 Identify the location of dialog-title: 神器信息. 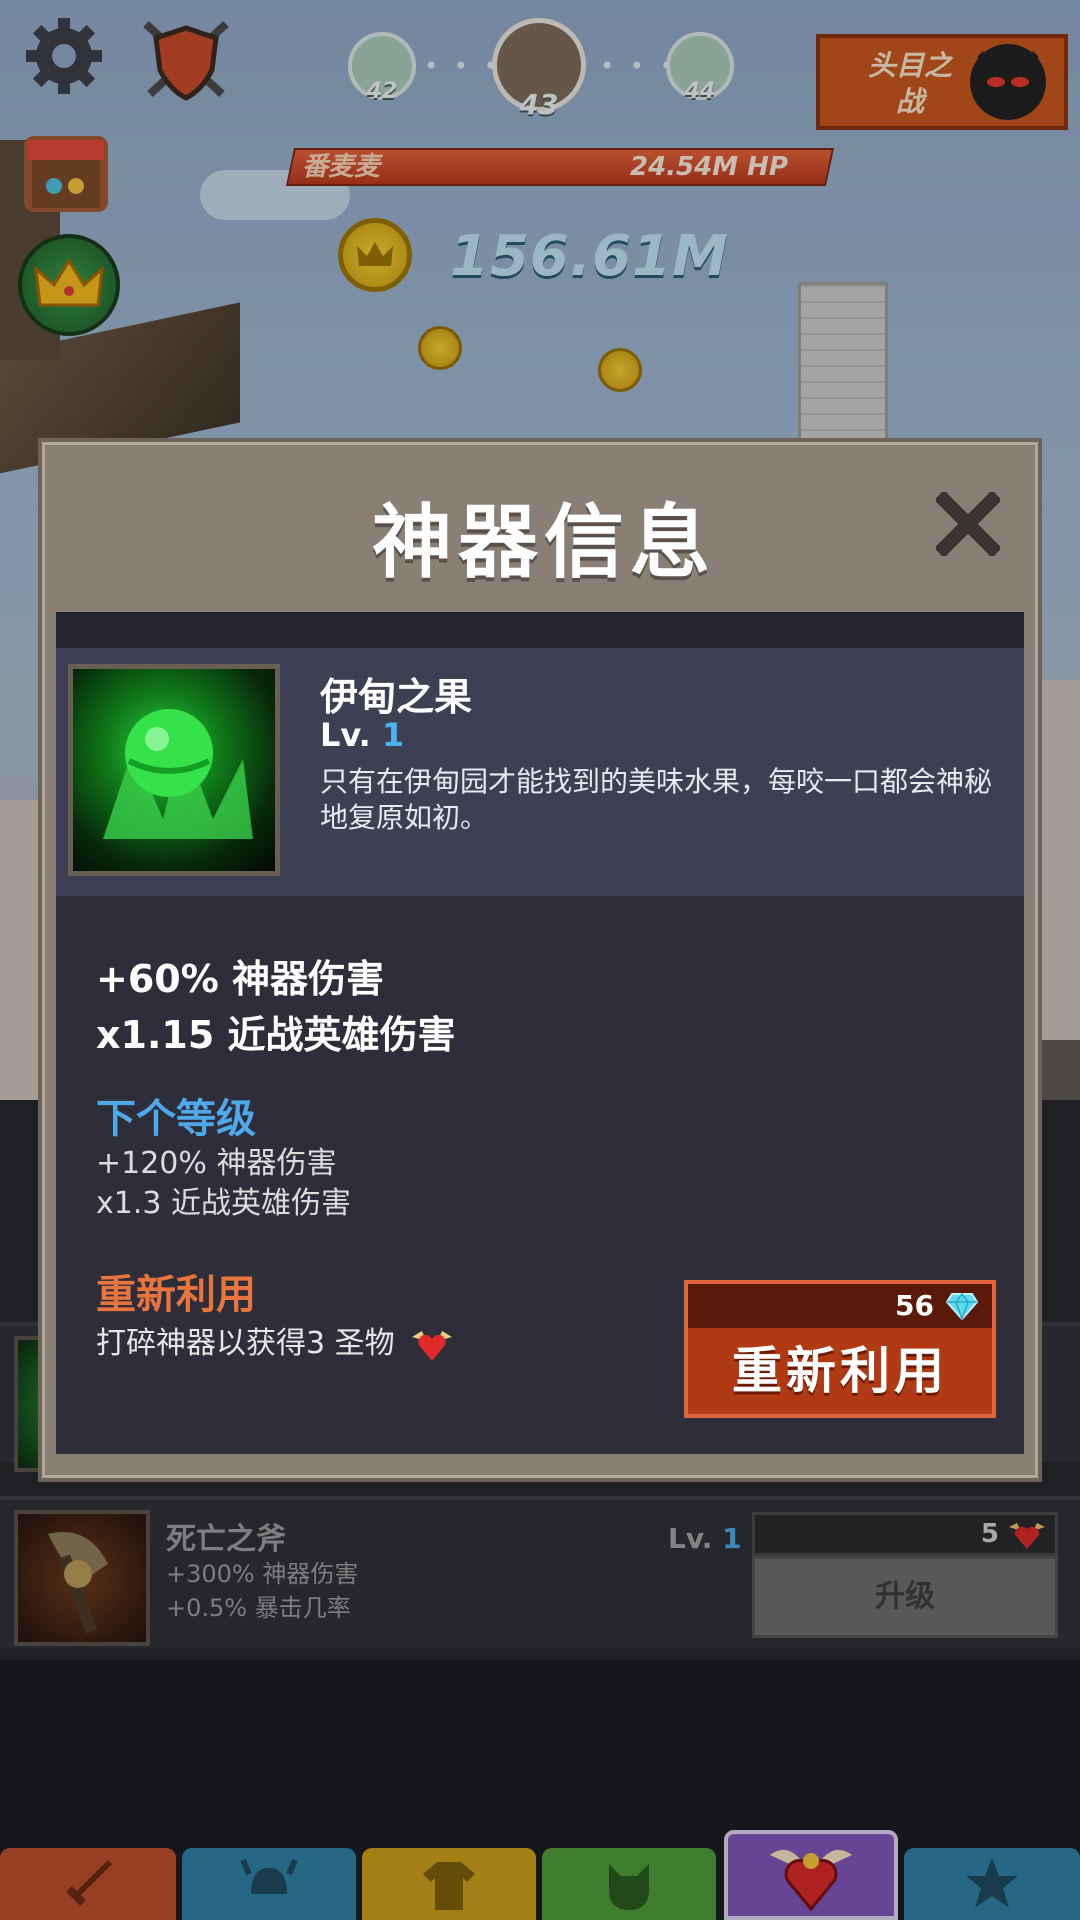
(544, 542).